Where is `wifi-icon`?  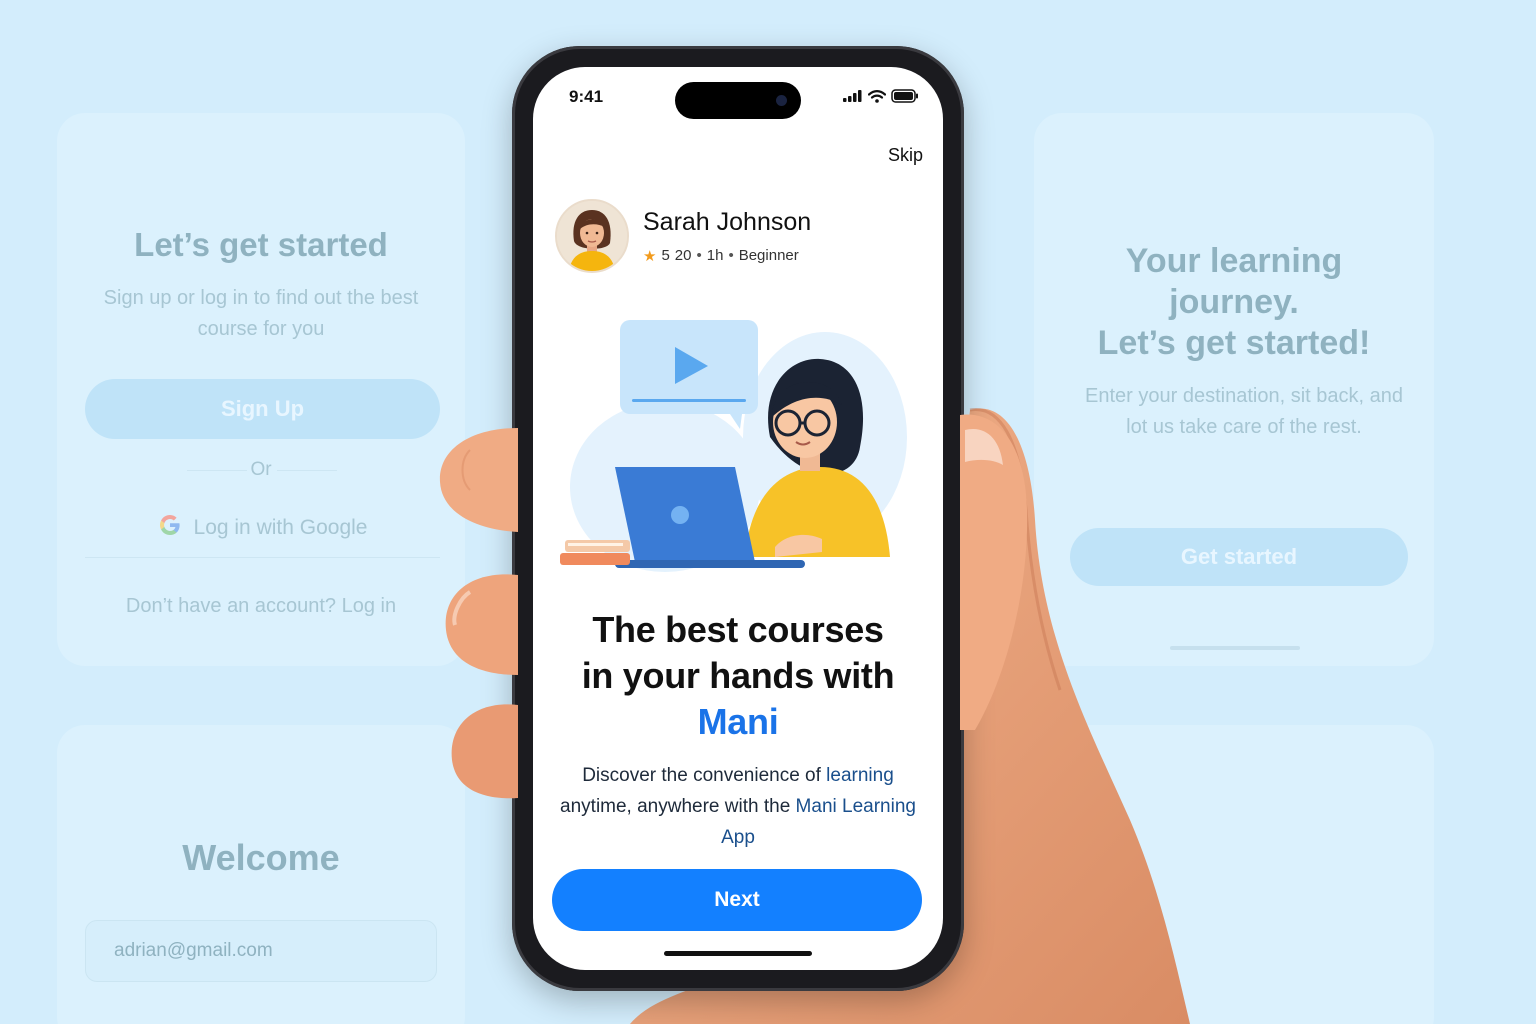
wifi-icon is located at coordinates (877, 96).